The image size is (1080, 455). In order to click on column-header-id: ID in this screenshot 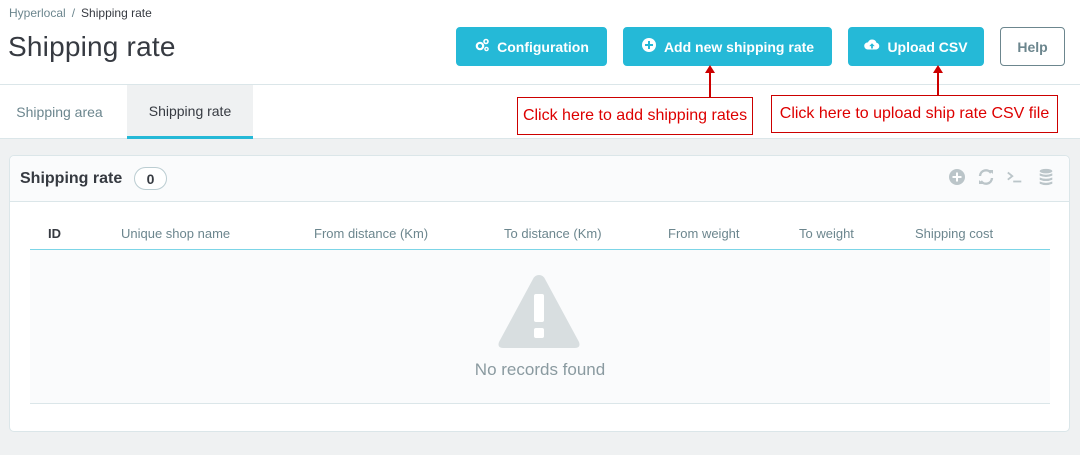, I will do `click(54, 233)`.